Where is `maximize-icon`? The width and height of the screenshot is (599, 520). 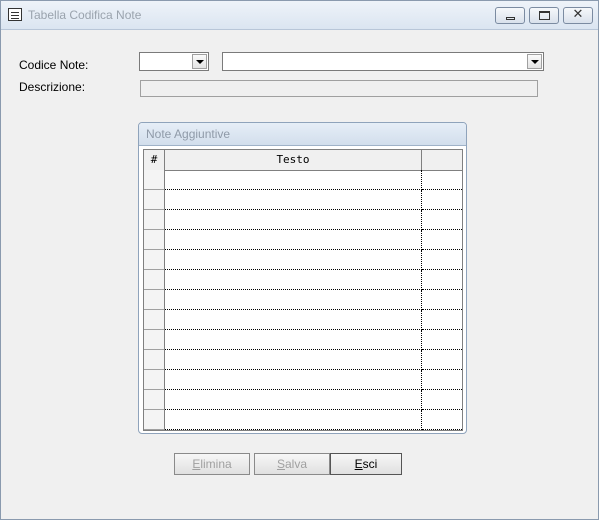 maximize-icon is located at coordinates (544, 15).